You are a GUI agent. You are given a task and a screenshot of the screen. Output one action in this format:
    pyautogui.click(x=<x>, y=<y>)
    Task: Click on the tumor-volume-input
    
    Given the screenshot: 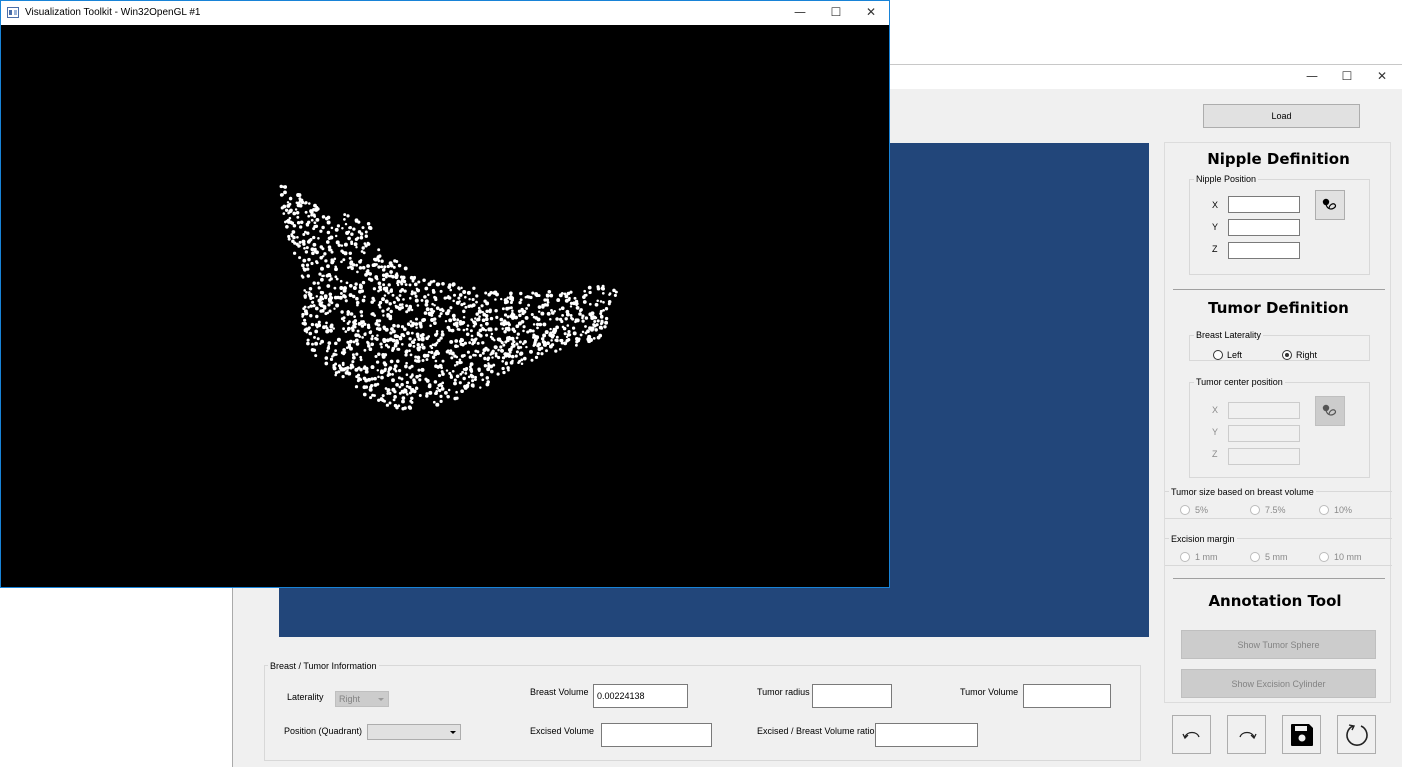 What is the action you would take?
    pyautogui.click(x=1067, y=696)
    